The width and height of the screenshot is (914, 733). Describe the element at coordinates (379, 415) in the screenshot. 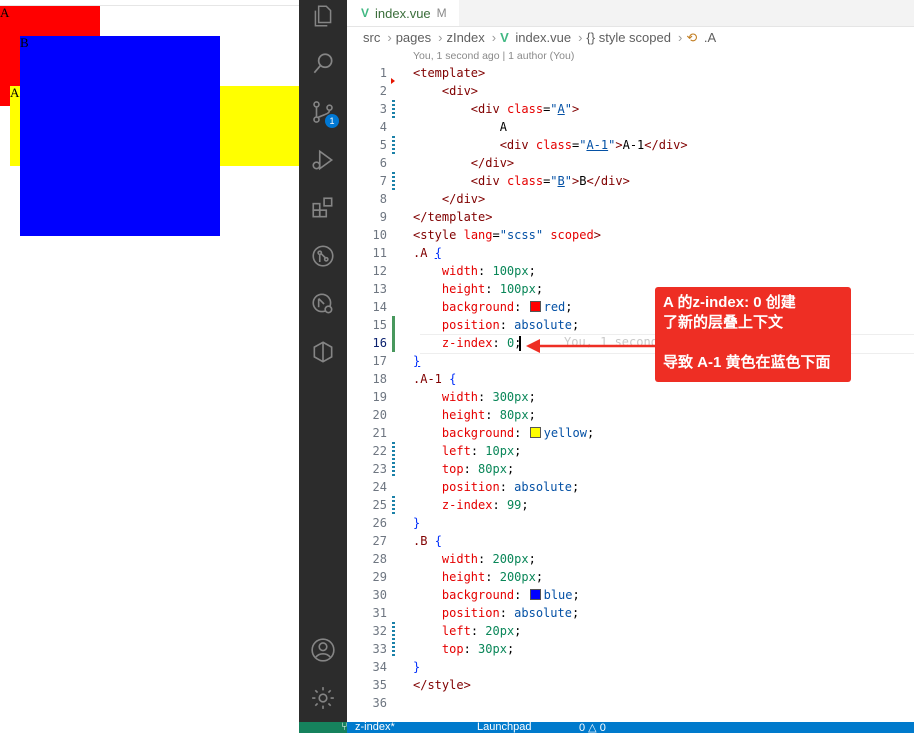

I see `line-number: 20` at that location.